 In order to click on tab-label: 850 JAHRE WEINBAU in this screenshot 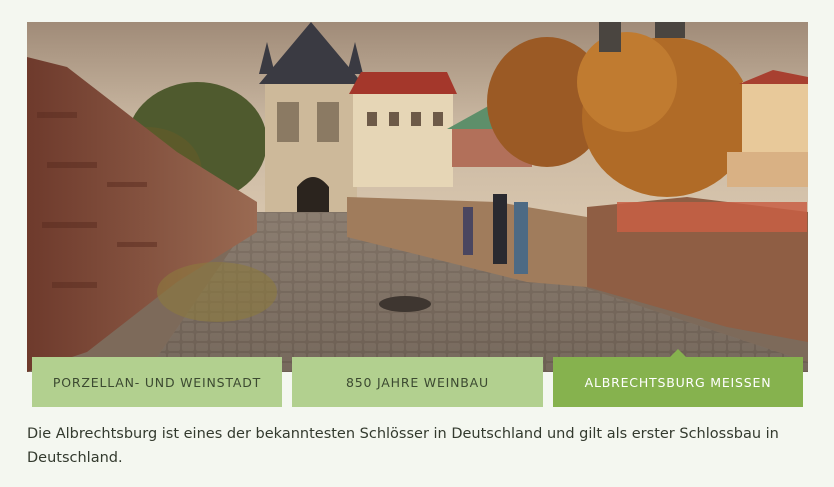, I will do `click(417, 382)`.